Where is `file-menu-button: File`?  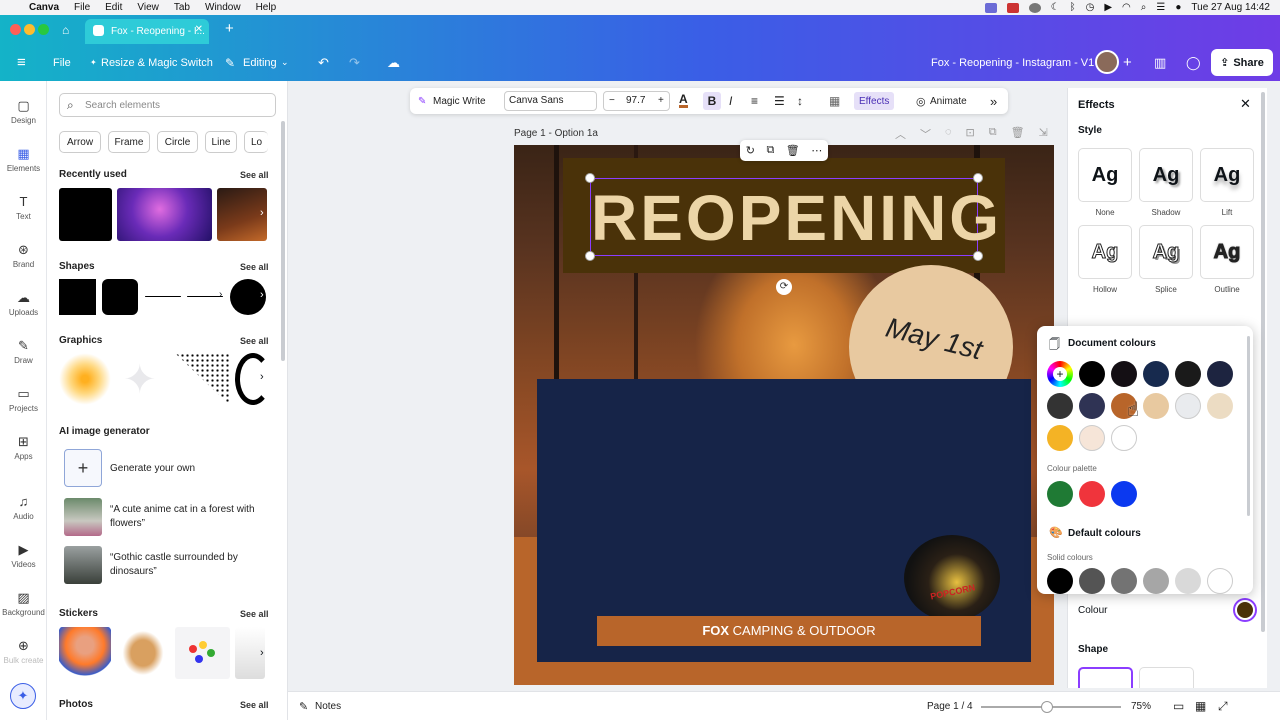 file-menu-button: File is located at coordinates (62, 62).